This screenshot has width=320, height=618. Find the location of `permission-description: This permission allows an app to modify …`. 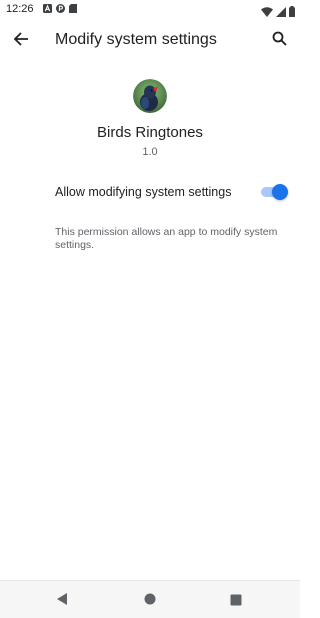

permission-description: This permission allows an app to modify … is located at coordinates (166, 238).